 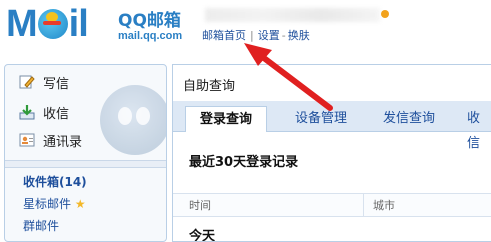 I want to click on inbox-download-icon, so click(x=27, y=112).